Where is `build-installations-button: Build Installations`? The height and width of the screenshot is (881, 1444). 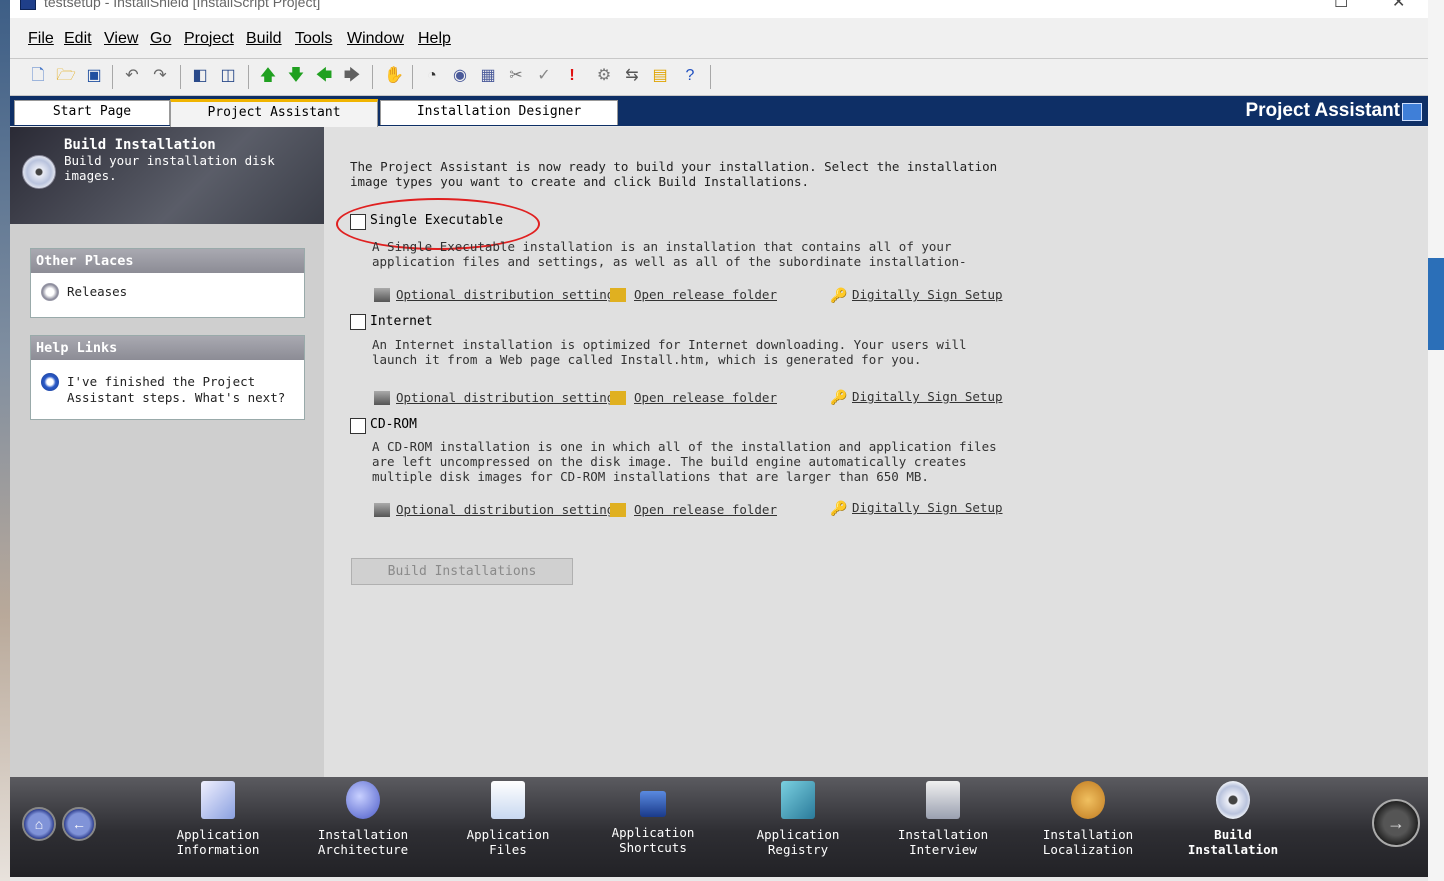 build-installations-button: Build Installations is located at coordinates (462, 571).